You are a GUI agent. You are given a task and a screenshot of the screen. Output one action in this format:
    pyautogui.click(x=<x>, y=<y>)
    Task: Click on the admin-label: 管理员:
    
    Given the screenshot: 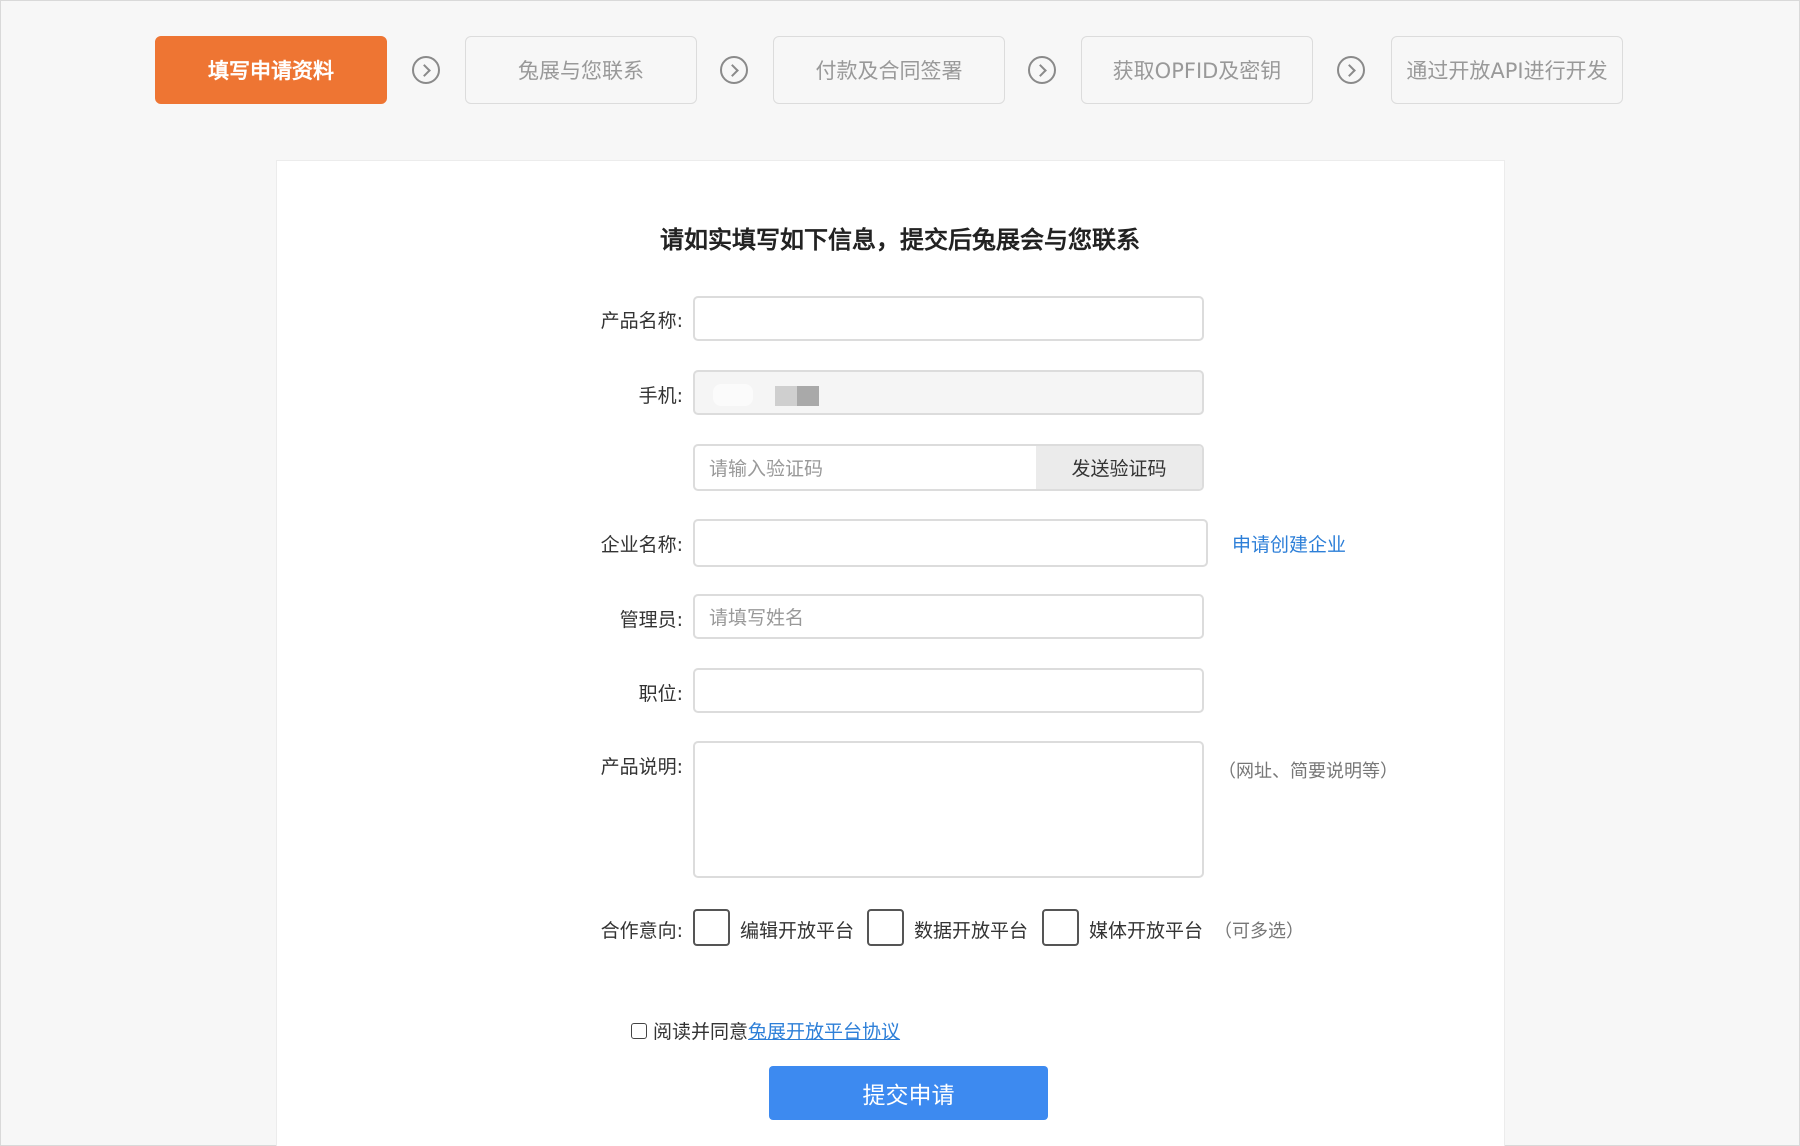 What is the action you would take?
    pyautogui.click(x=651, y=620)
    